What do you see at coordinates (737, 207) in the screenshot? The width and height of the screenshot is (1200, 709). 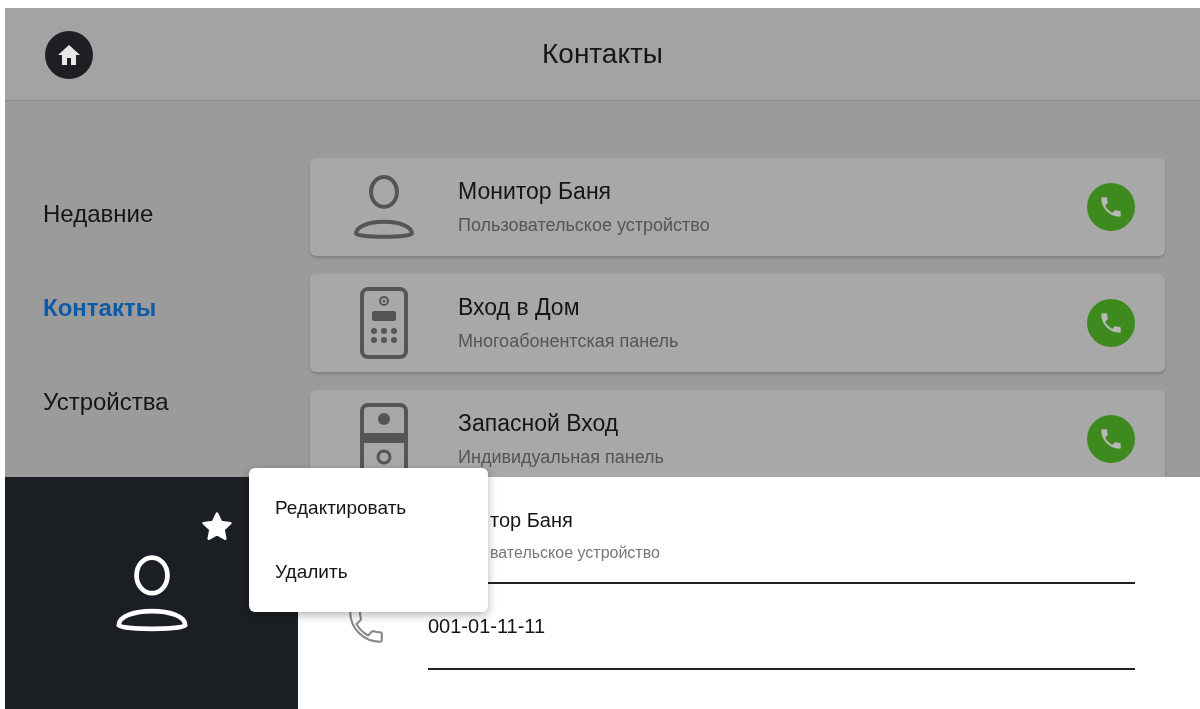 I see `contact-card: Монитор Баня Пользовательское устройство` at bounding box center [737, 207].